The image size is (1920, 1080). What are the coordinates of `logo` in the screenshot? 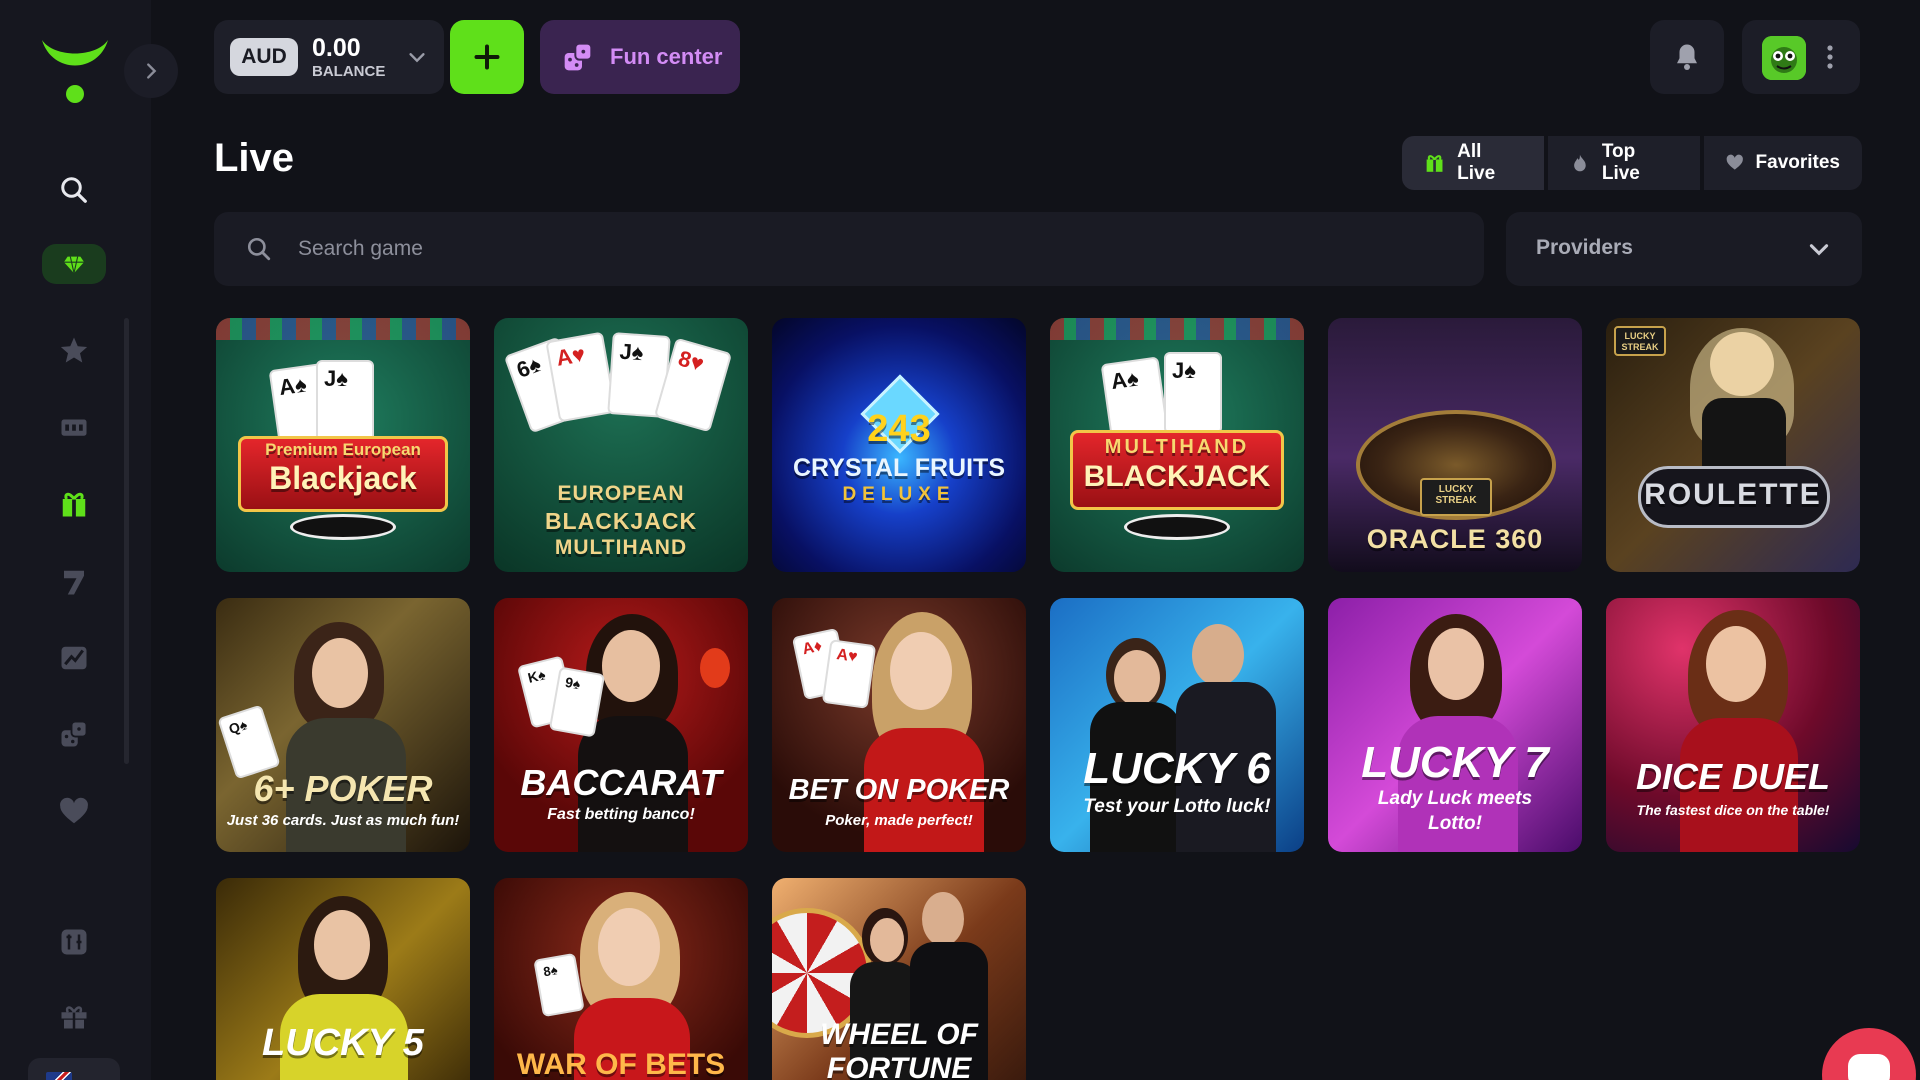 It's located at (75, 70).